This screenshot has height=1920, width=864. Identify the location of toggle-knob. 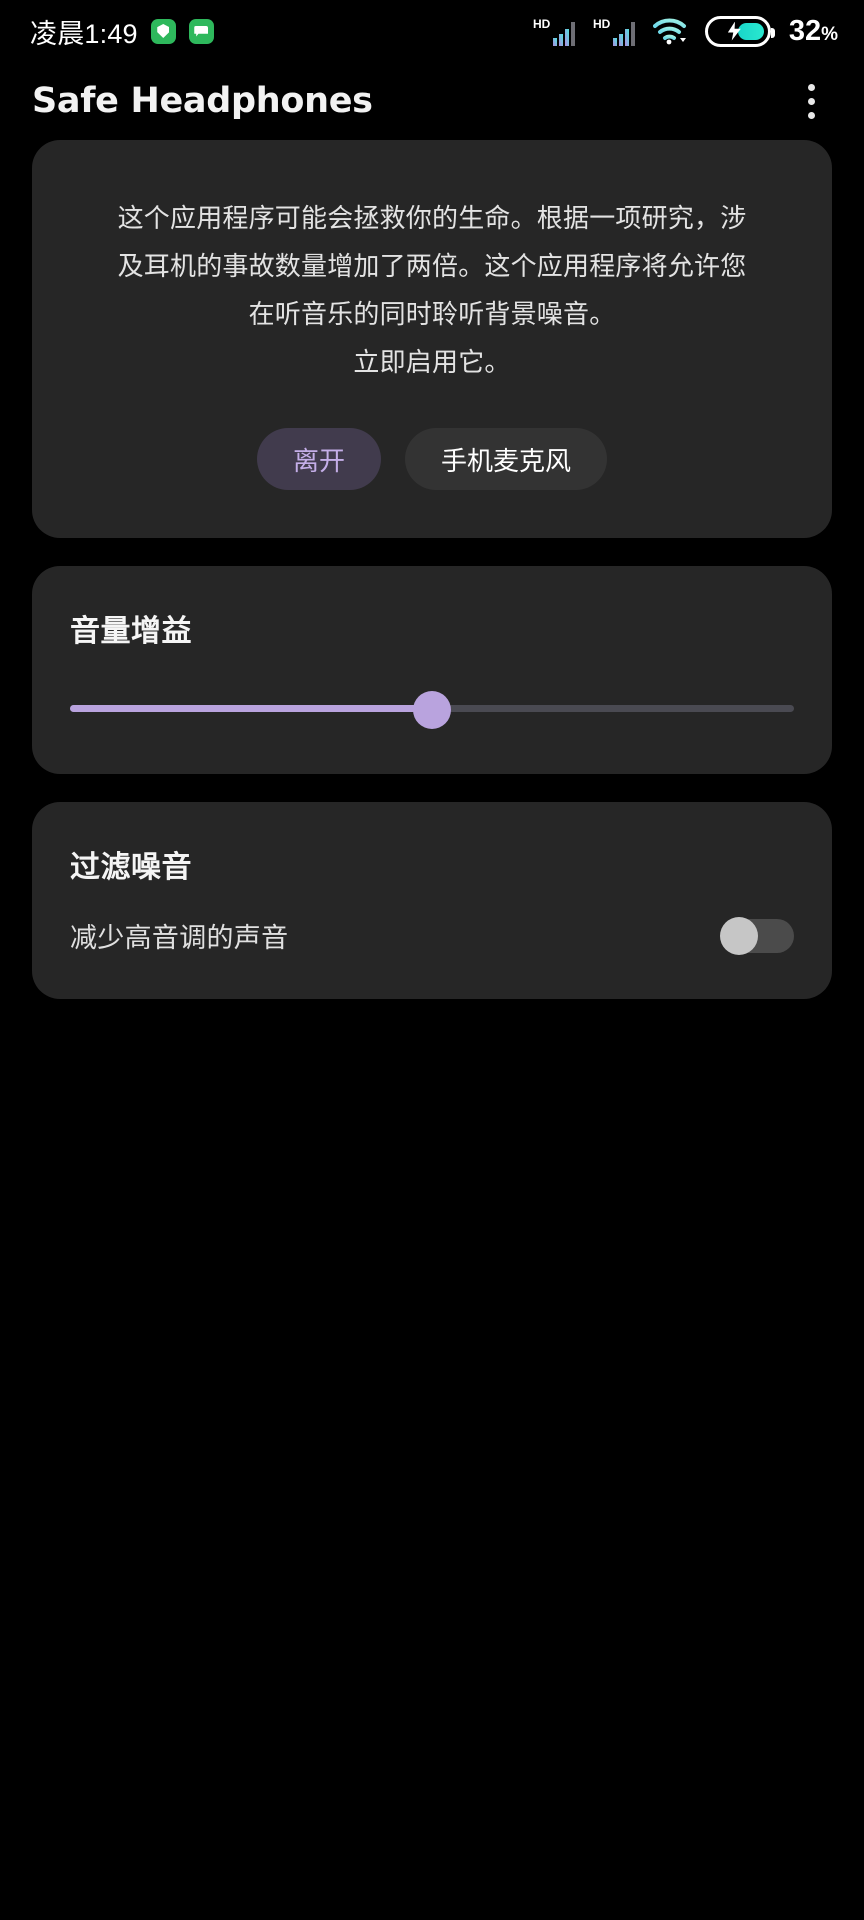
(739, 935).